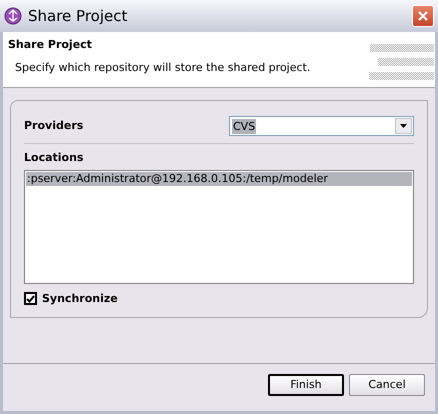 The height and width of the screenshot is (414, 438). What do you see at coordinates (80, 298) in the screenshot?
I see `synchronize-label: Synchronize` at bounding box center [80, 298].